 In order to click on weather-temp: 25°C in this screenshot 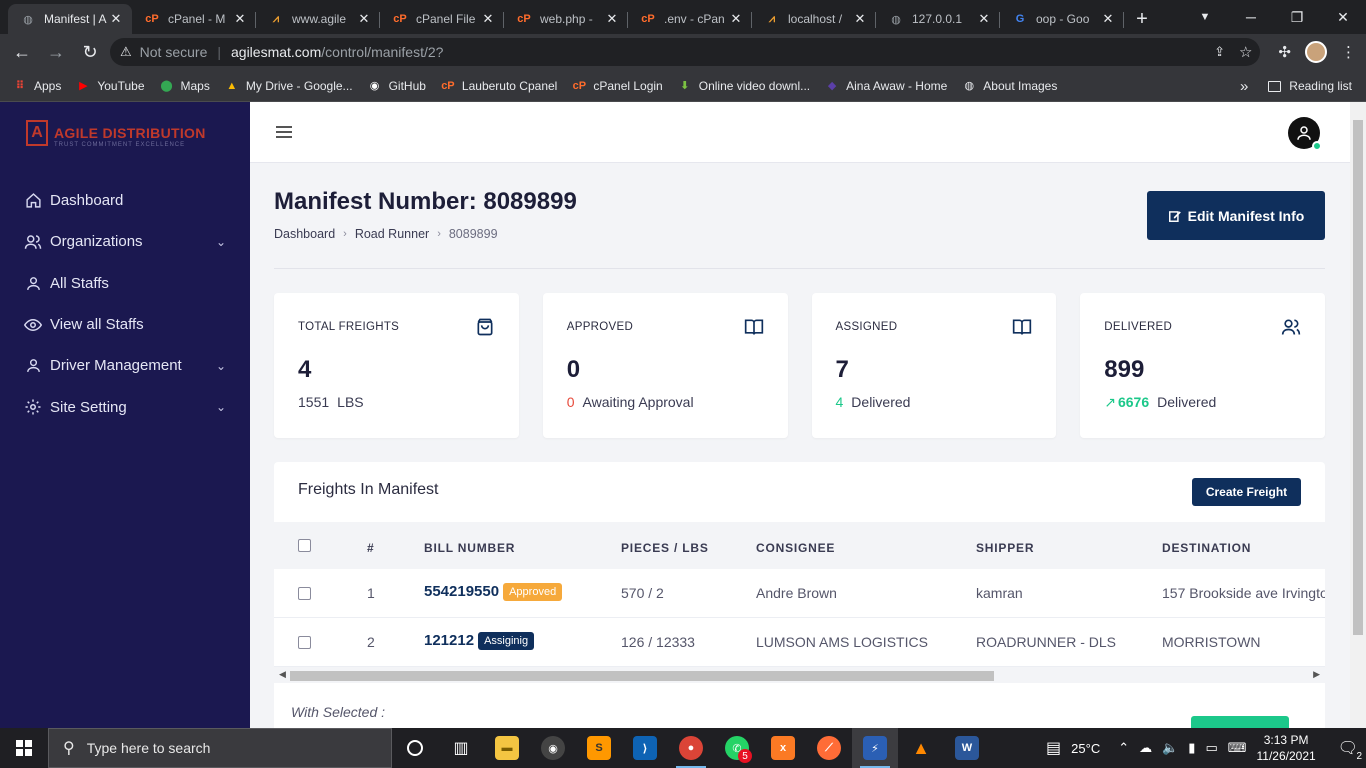, I will do `click(1085, 748)`.